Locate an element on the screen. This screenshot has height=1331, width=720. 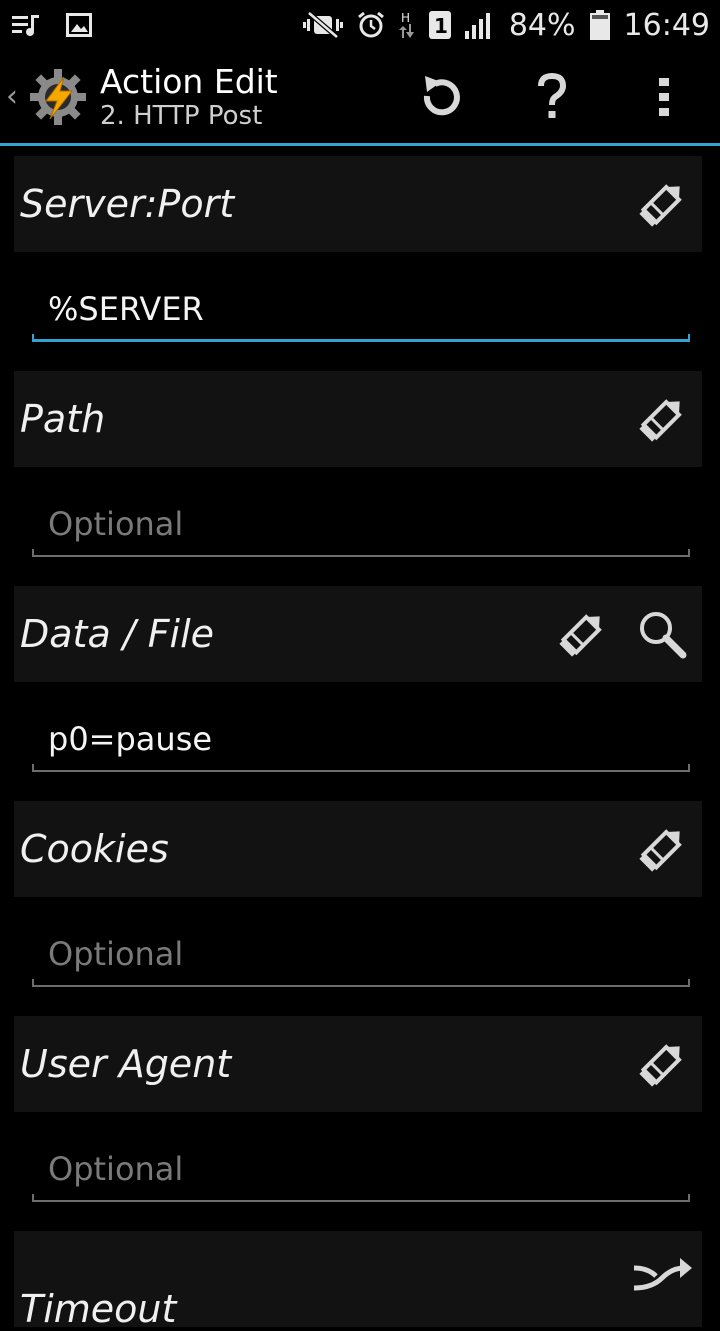
cookies-placeholder: Optional is located at coordinates (116, 954).